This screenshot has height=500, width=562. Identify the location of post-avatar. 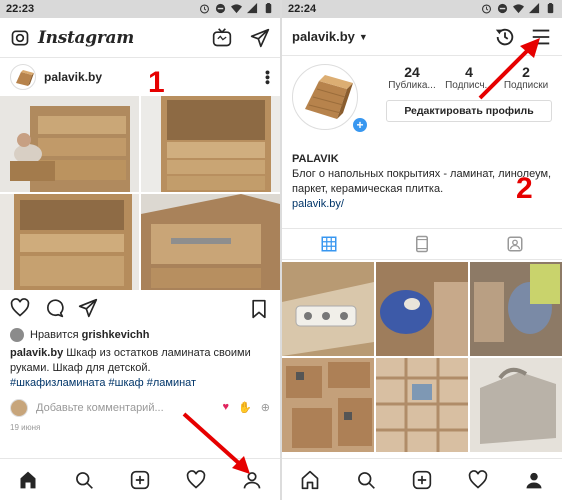
(23, 77).